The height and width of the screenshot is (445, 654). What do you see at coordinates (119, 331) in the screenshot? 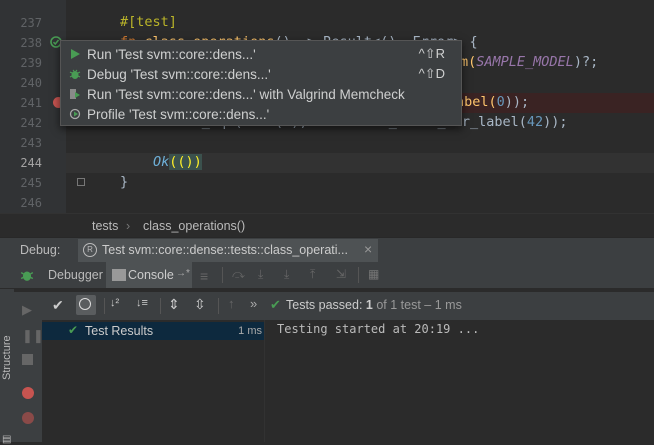
I see `tree-item-label: Test Results` at bounding box center [119, 331].